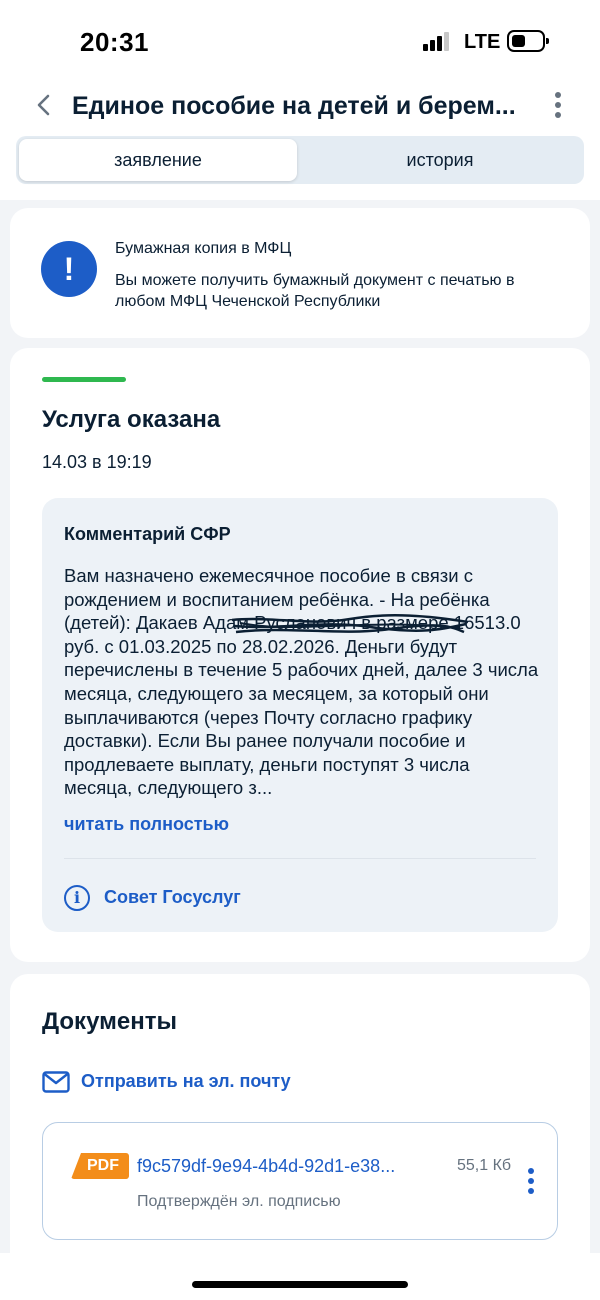  I want to click on signal-icon, so click(438, 41).